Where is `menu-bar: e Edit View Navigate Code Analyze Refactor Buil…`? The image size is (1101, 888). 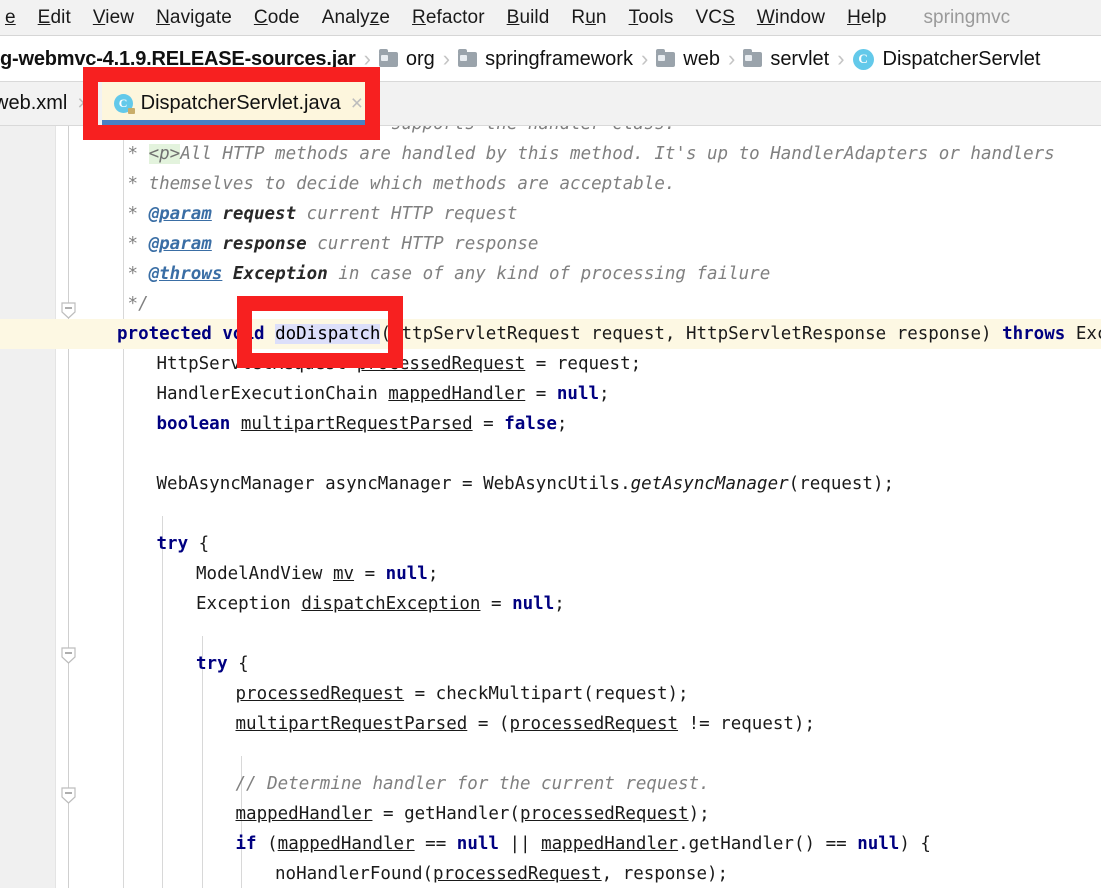 menu-bar: e Edit View Navigate Code Analyze Refactor Buil… is located at coordinates (550, 18).